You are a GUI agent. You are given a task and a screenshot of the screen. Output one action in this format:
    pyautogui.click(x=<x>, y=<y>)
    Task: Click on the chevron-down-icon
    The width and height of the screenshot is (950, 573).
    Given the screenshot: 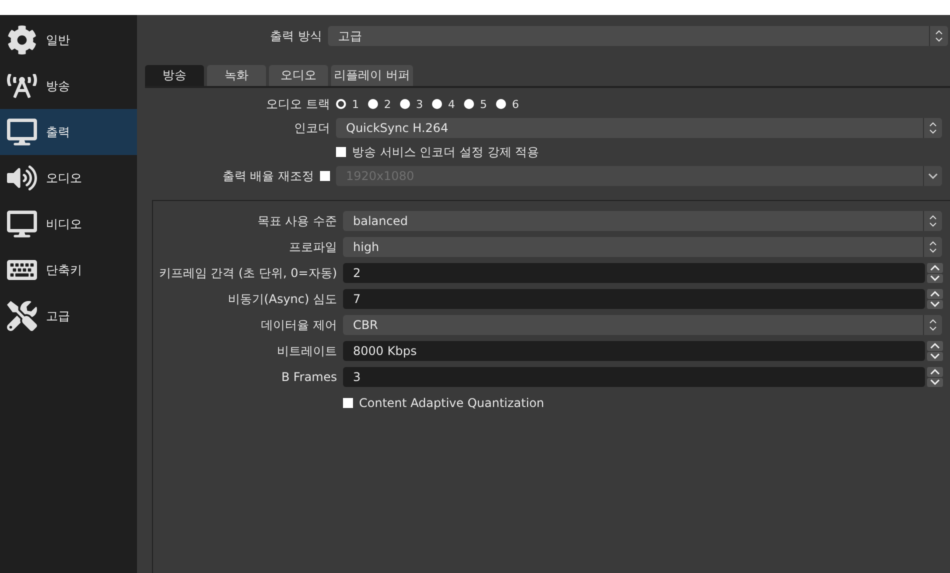 What is the action you would take?
    pyautogui.click(x=933, y=176)
    